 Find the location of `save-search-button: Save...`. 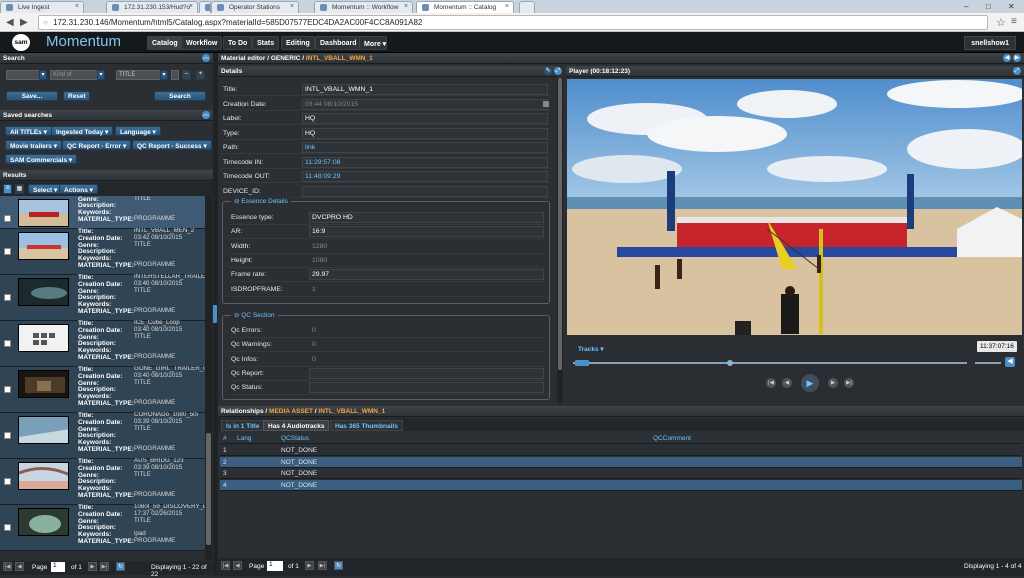

save-search-button: Save... is located at coordinates (32, 96).